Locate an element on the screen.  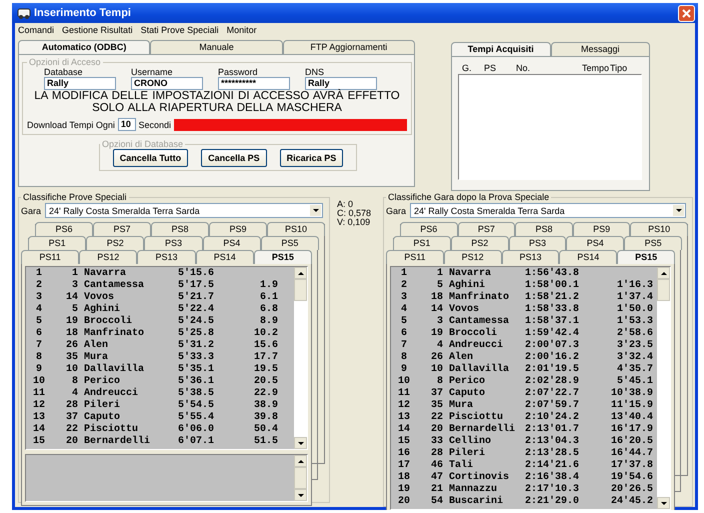
table-cell-text: 1'37.4 is located at coordinates (634, 298).